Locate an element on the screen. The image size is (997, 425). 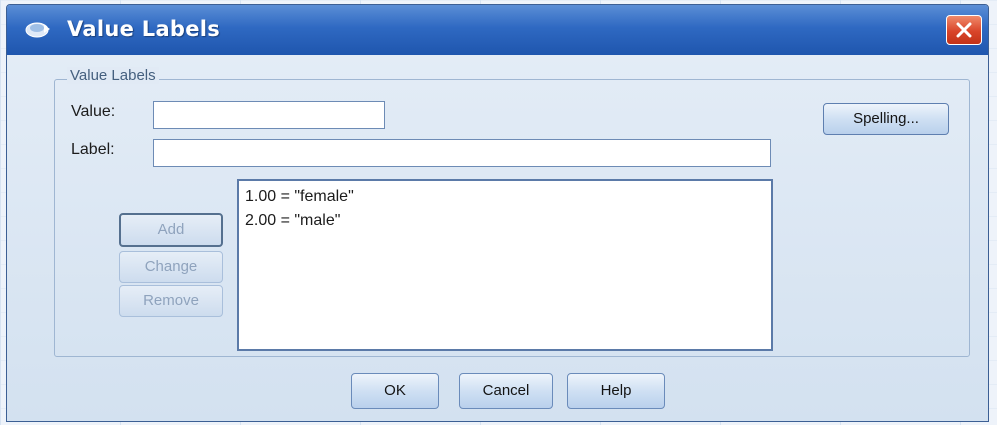
list-item: 2.00 = "male" is located at coordinates (505, 221).